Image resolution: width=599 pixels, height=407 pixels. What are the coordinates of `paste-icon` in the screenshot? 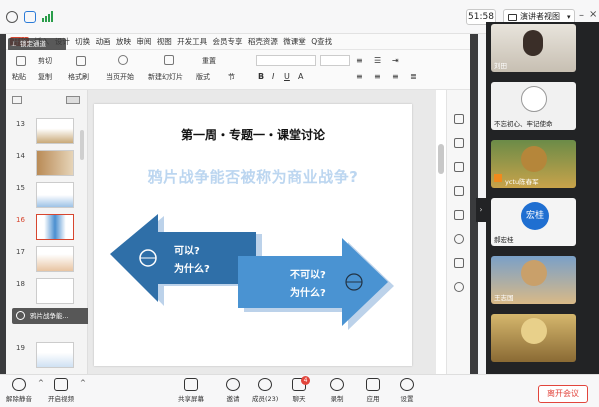 It's located at (21, 61).